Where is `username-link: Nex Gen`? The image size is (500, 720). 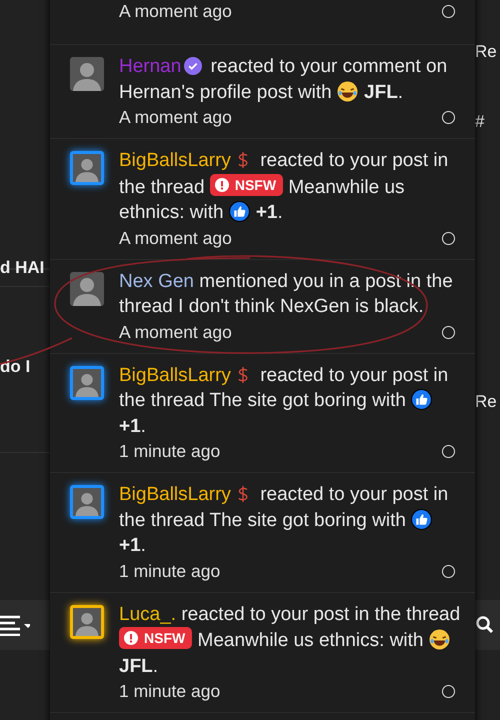 username-link: Nex Gen is located at coordinates (156, 281).